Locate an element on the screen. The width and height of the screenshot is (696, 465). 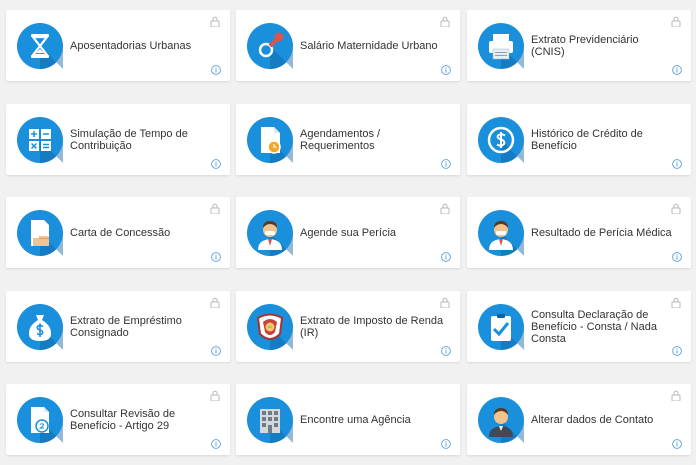
lion-icon is located at coordinates (270, 327).